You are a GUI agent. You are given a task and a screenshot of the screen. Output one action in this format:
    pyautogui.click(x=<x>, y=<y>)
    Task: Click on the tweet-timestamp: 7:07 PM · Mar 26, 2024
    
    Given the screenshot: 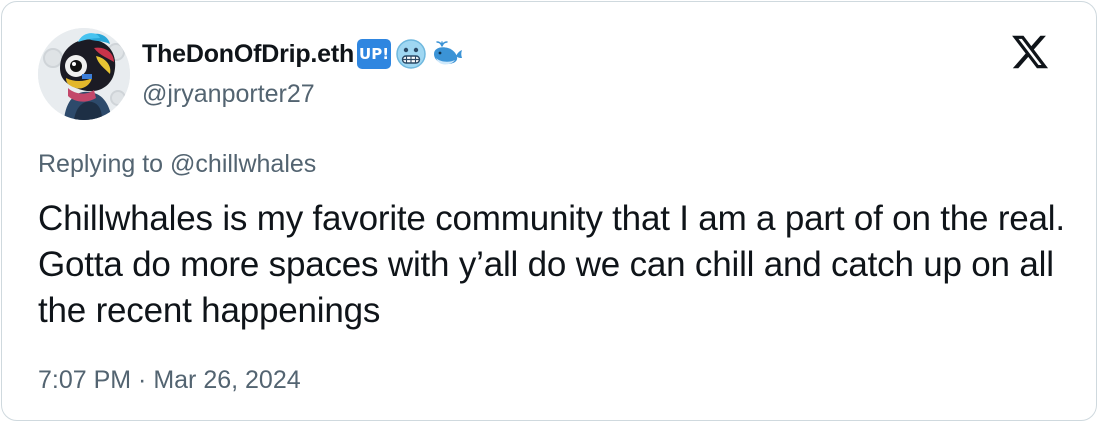 What is the action you would take?
    pyautogui.click(x=169, y=380)
    